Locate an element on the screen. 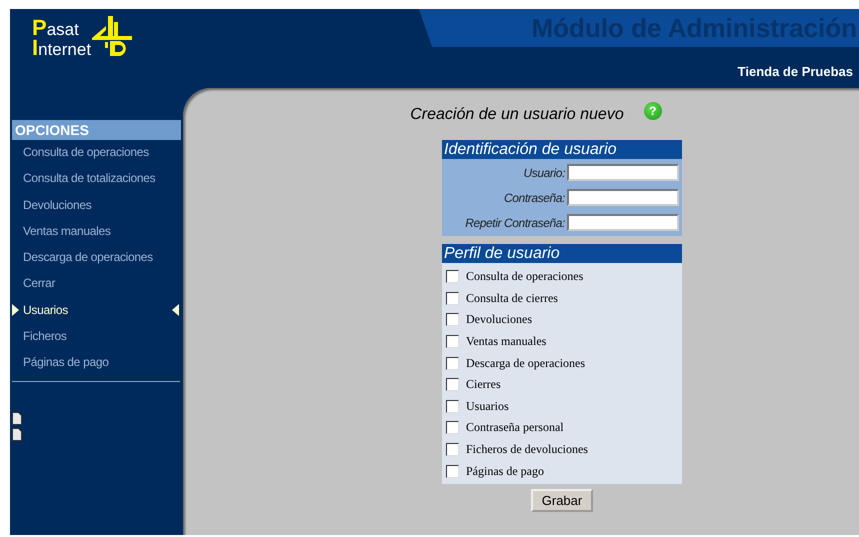 Image resolution: width=859 pixels, height=537 pixels. checkbox-label: Ventas manuales is located at coordinates (506, 342).